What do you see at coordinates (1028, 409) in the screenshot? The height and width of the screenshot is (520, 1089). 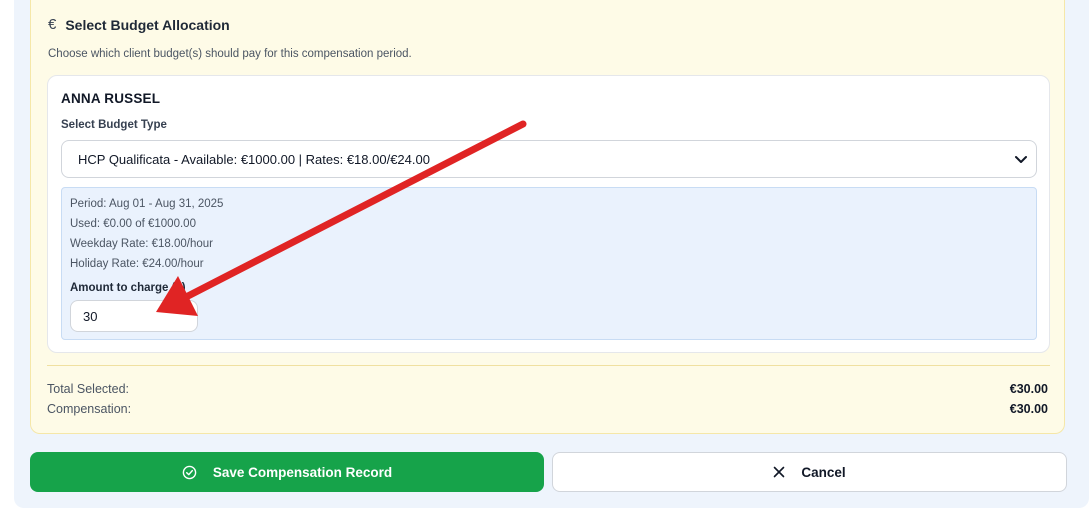 I see `compensation-value: €30.00` at bounding box center [1028, 409].